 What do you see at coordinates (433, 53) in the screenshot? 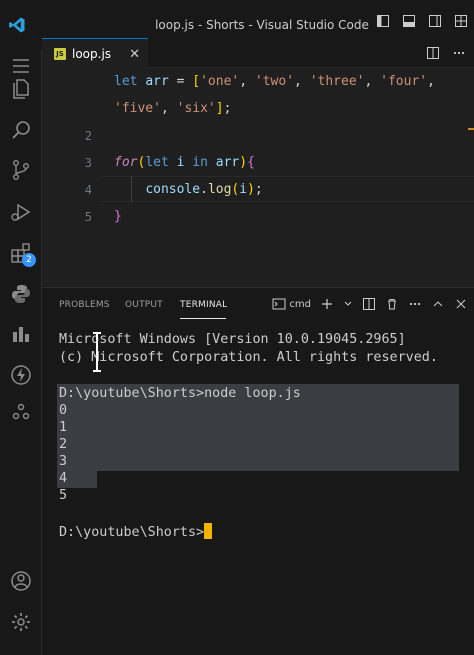
I see `split-editor-icon` at bounding box center [433, 53].